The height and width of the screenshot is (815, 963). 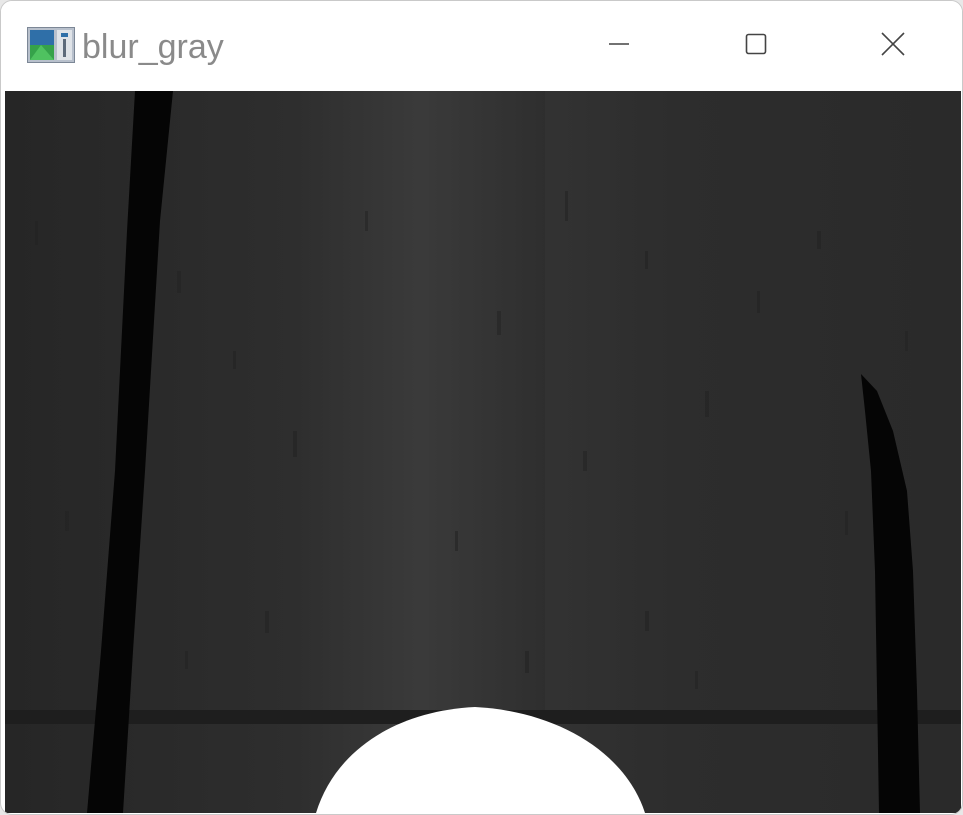 I want to click on title-bar: blur_gray, so click(x=481, y=46).